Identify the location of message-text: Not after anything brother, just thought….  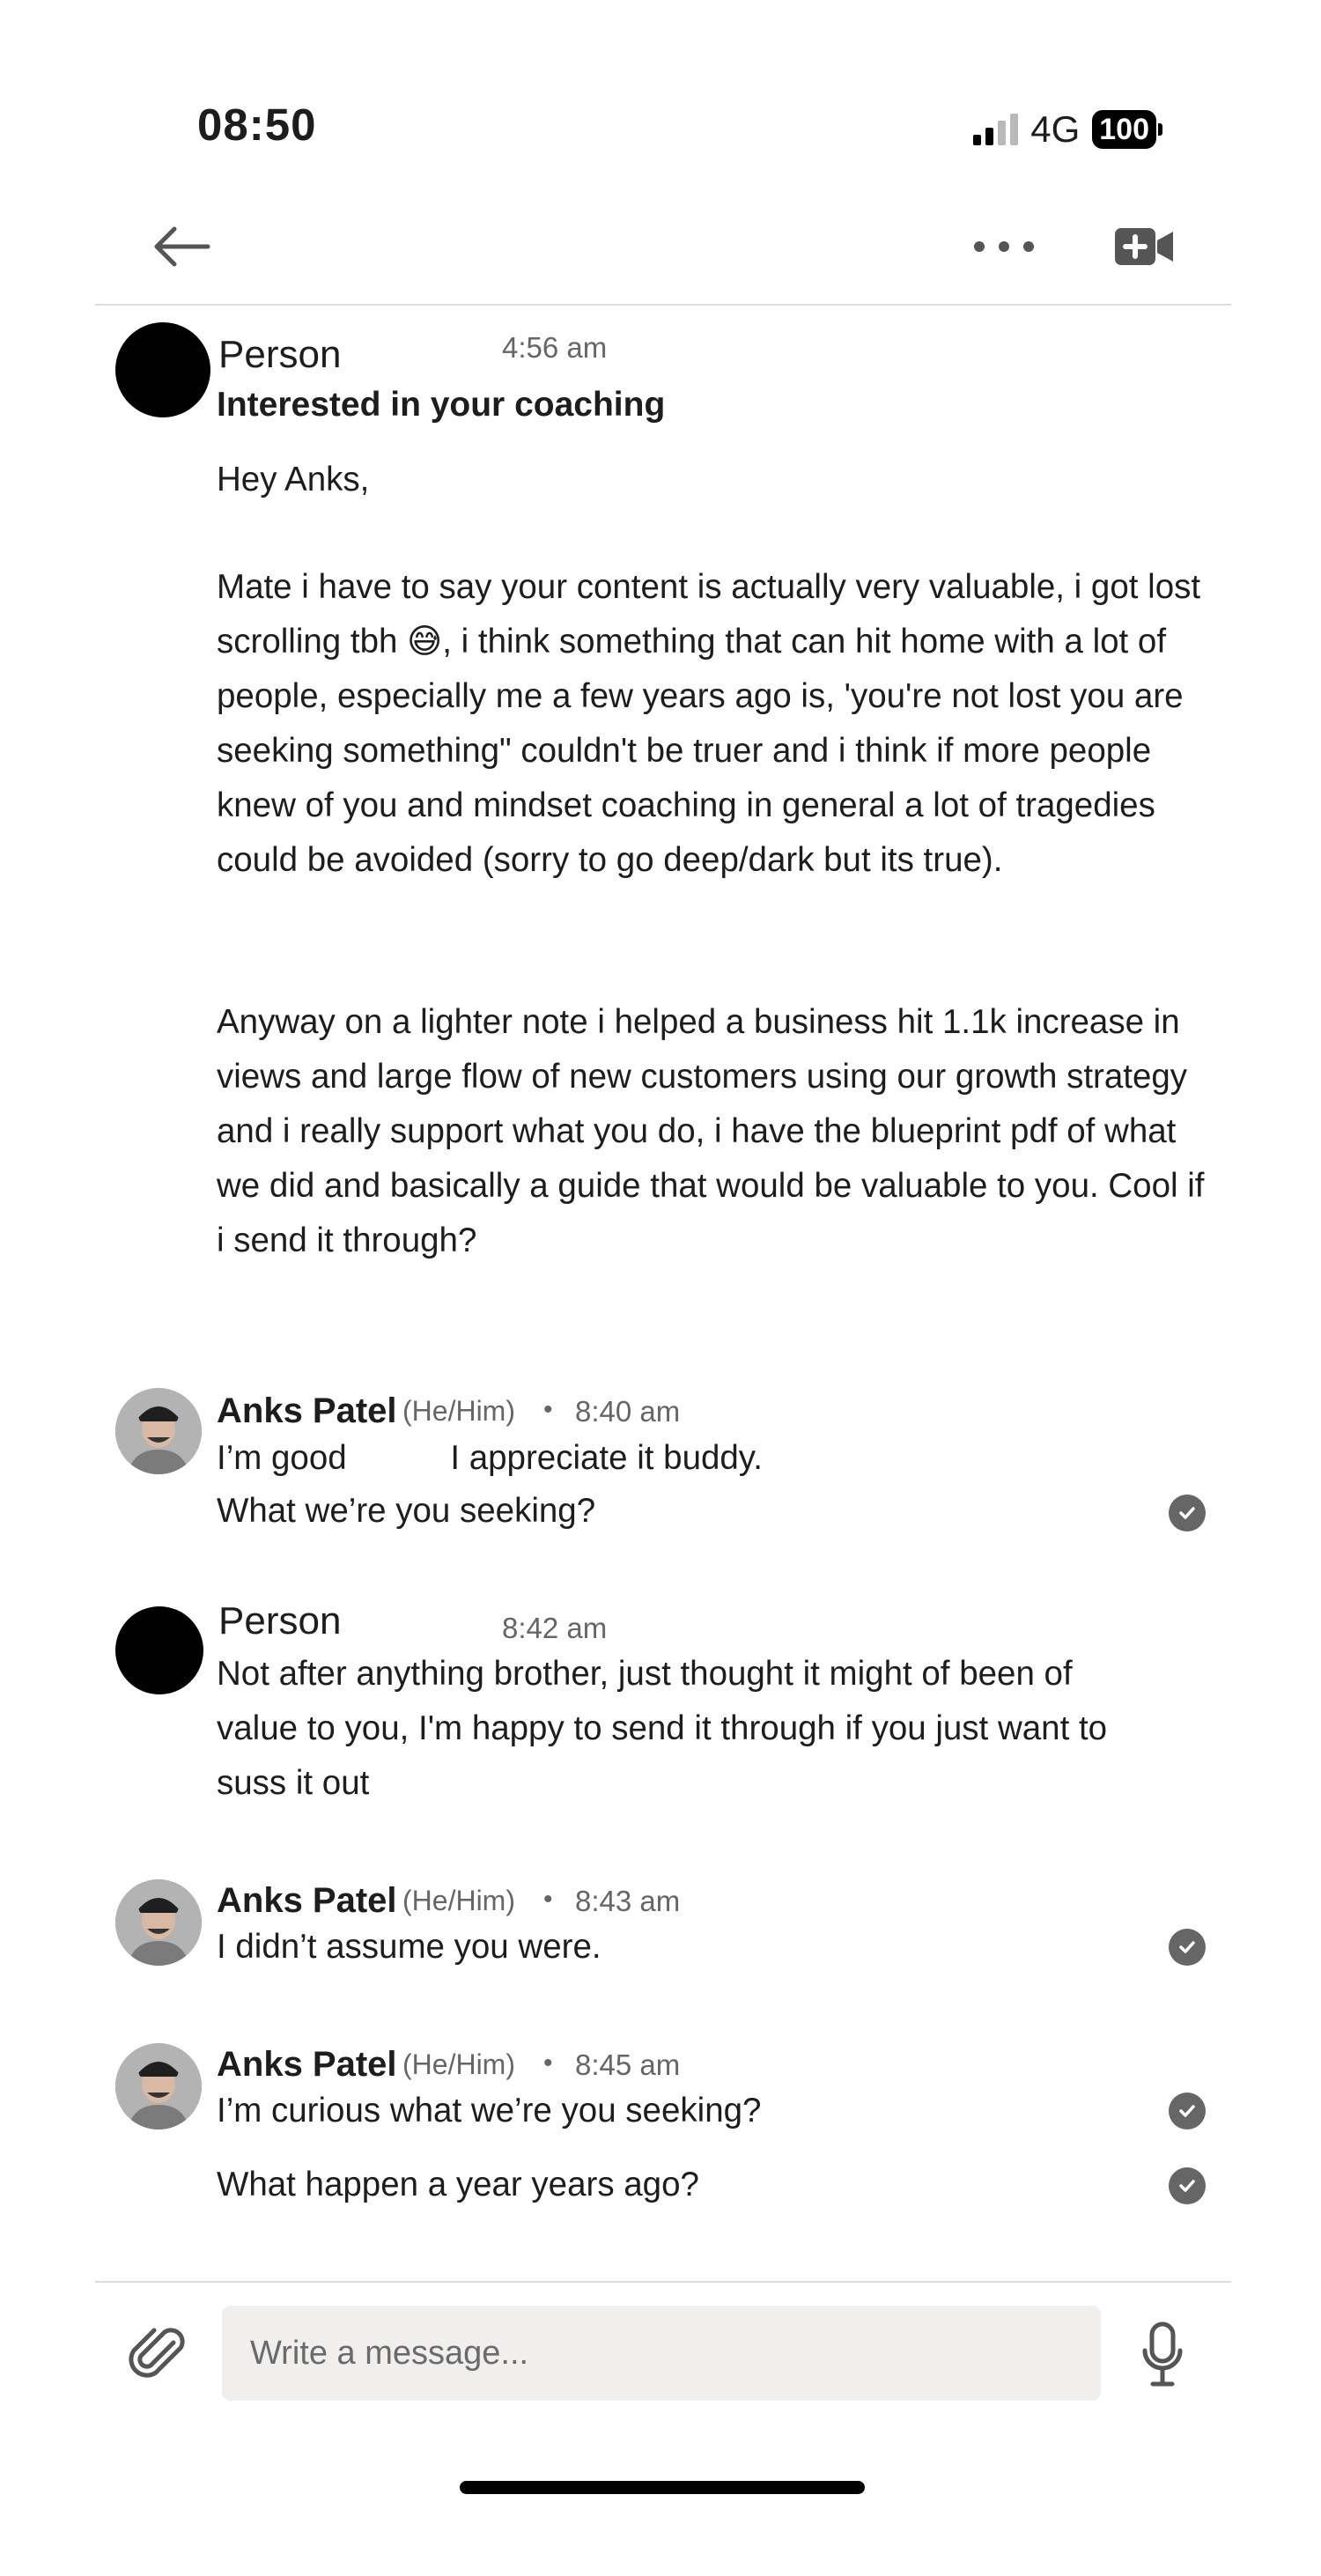
(663, 1728).